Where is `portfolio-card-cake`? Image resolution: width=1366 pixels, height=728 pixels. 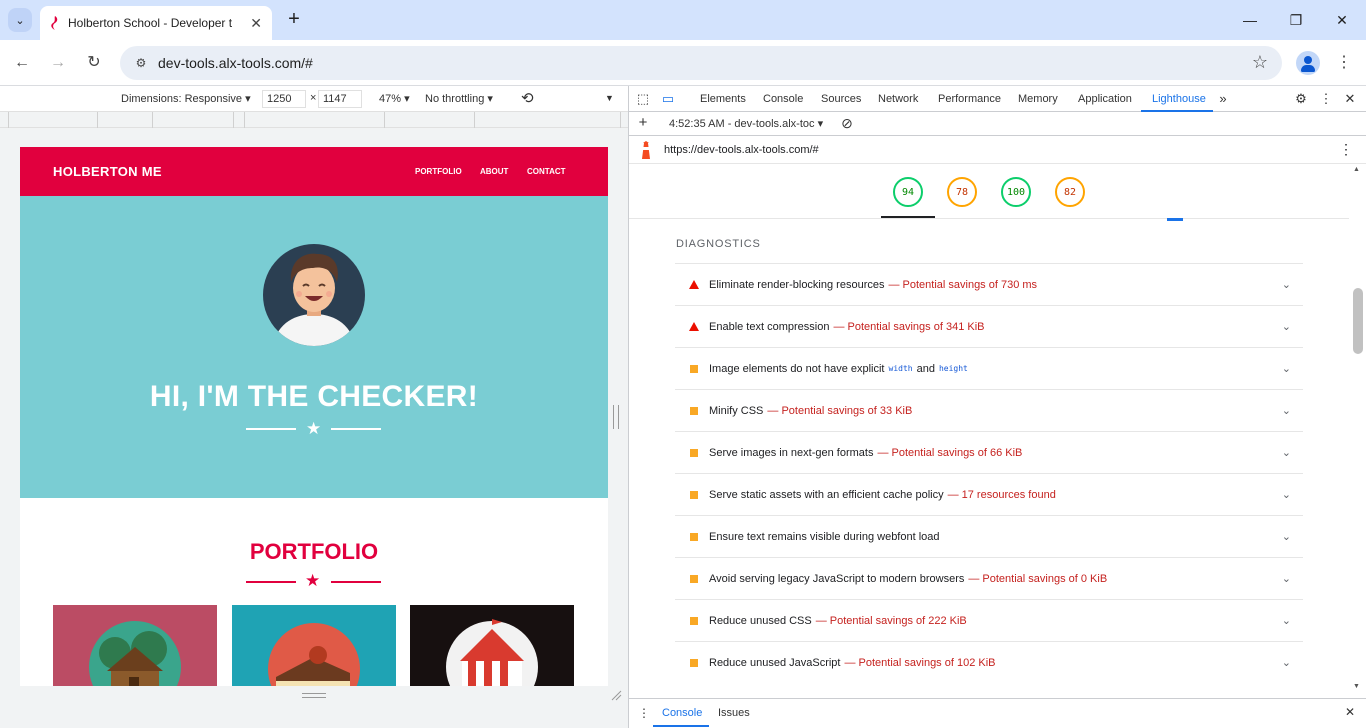
portfolio-card-cake is located at coordinates (314, 645).